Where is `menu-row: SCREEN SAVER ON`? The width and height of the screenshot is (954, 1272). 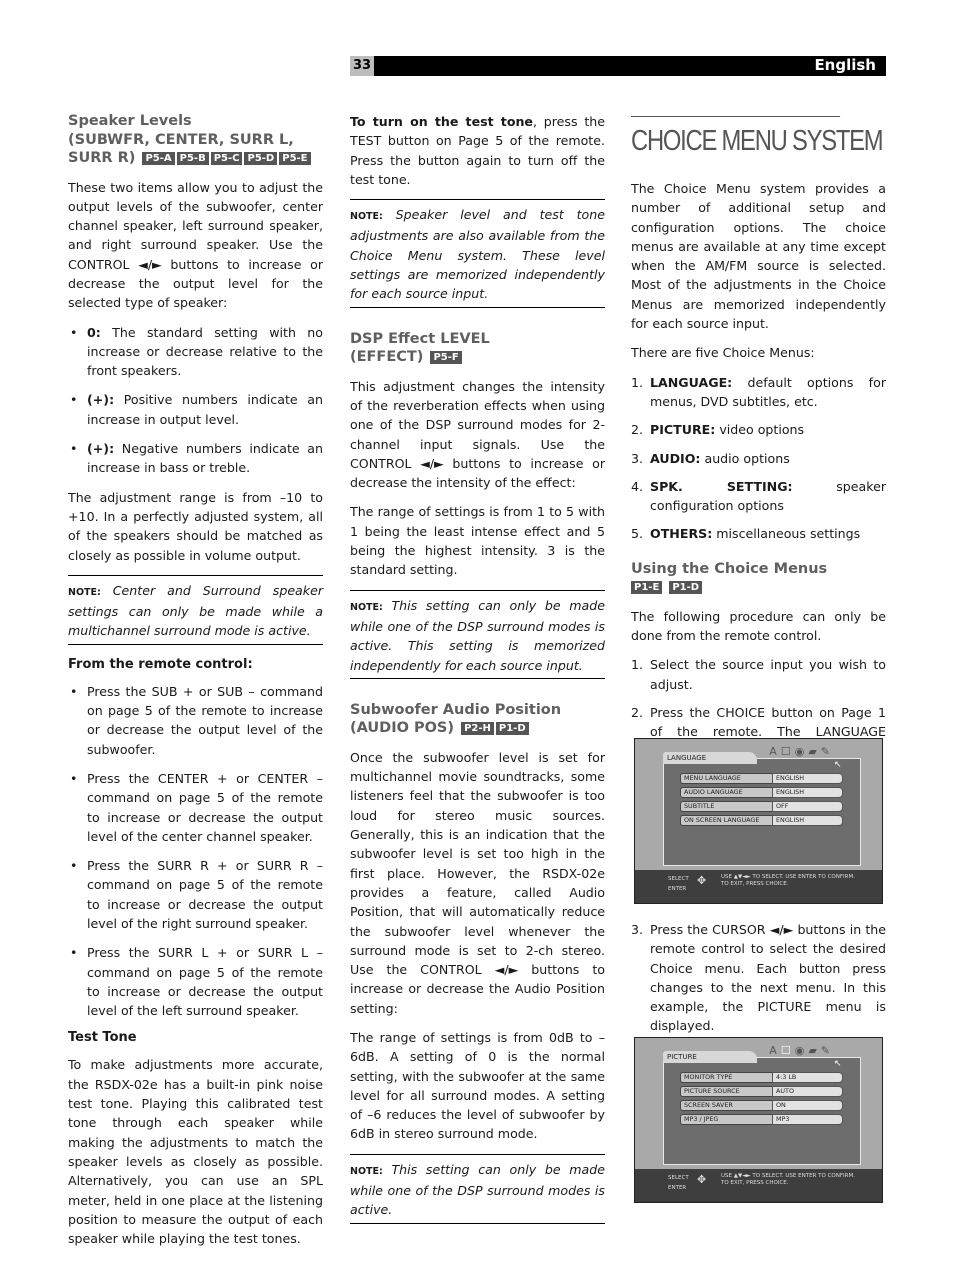 menu-row: SCREEN SAVER ON is located at coordinates (761, 1105).